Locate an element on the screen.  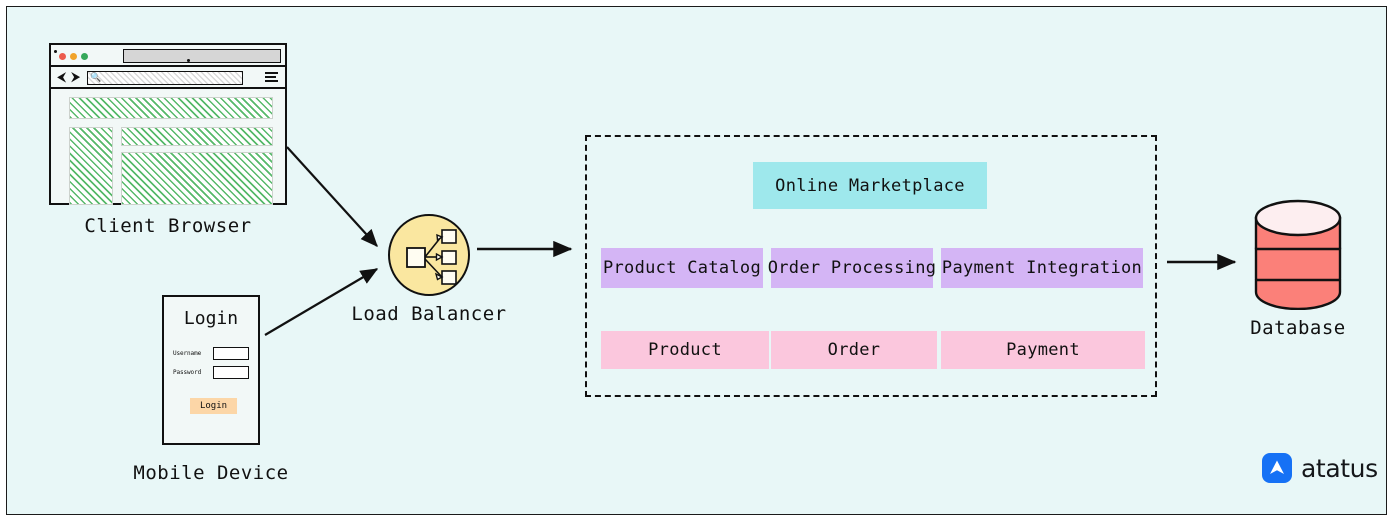
username-label: Username is located at coordinates (187, 353).